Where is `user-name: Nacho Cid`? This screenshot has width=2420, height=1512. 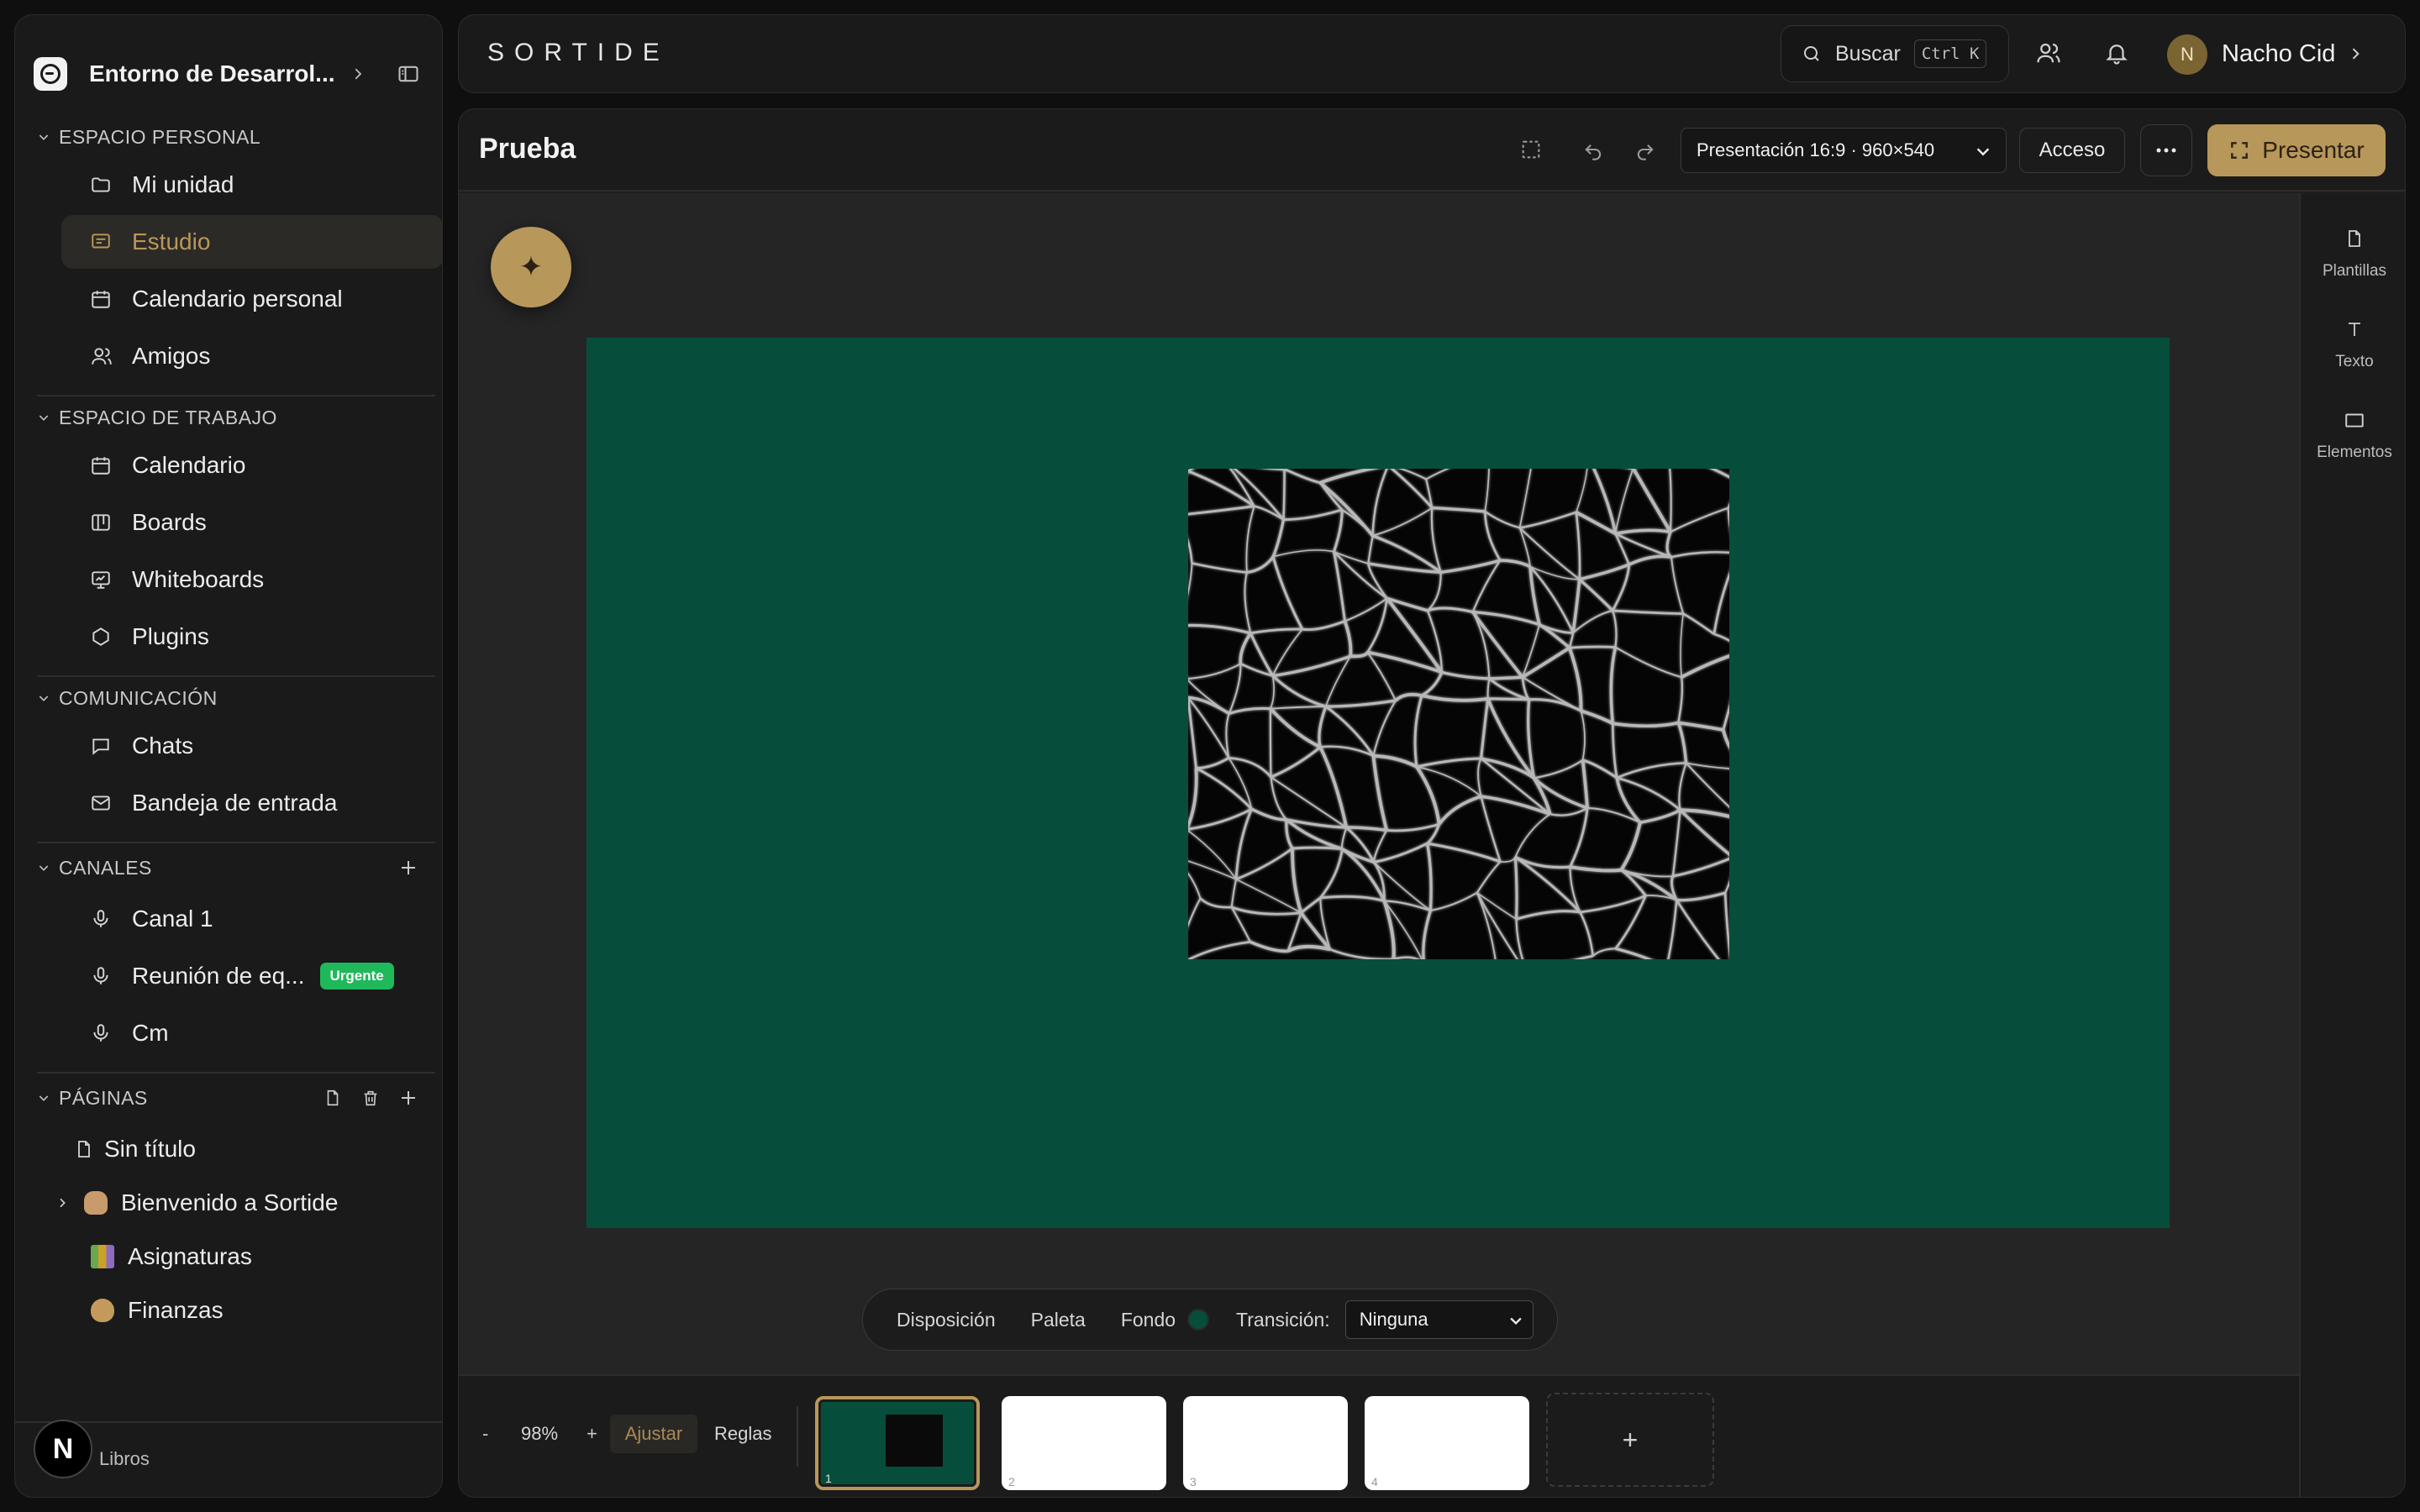
user-name: Nacho Cid is located at coordinates (2278, 54).